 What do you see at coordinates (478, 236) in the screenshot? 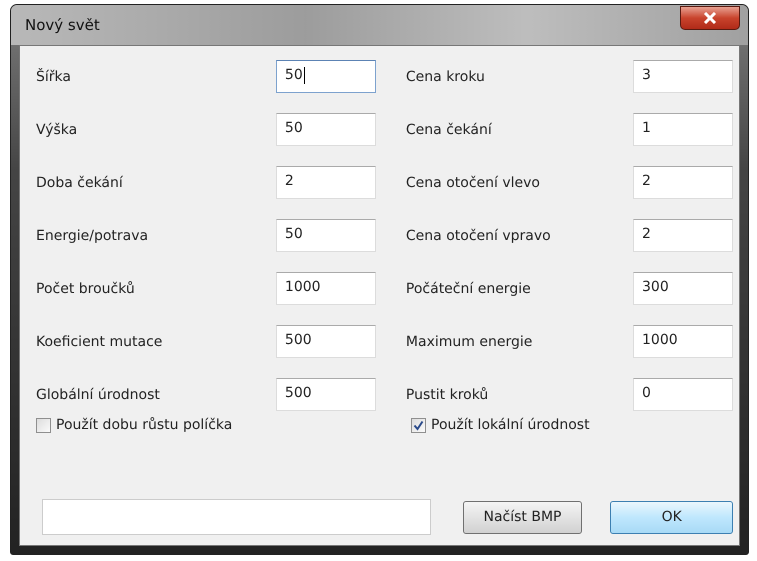
I see `field-label: Cena otočení vpravo` at bounding box center [478, 236].